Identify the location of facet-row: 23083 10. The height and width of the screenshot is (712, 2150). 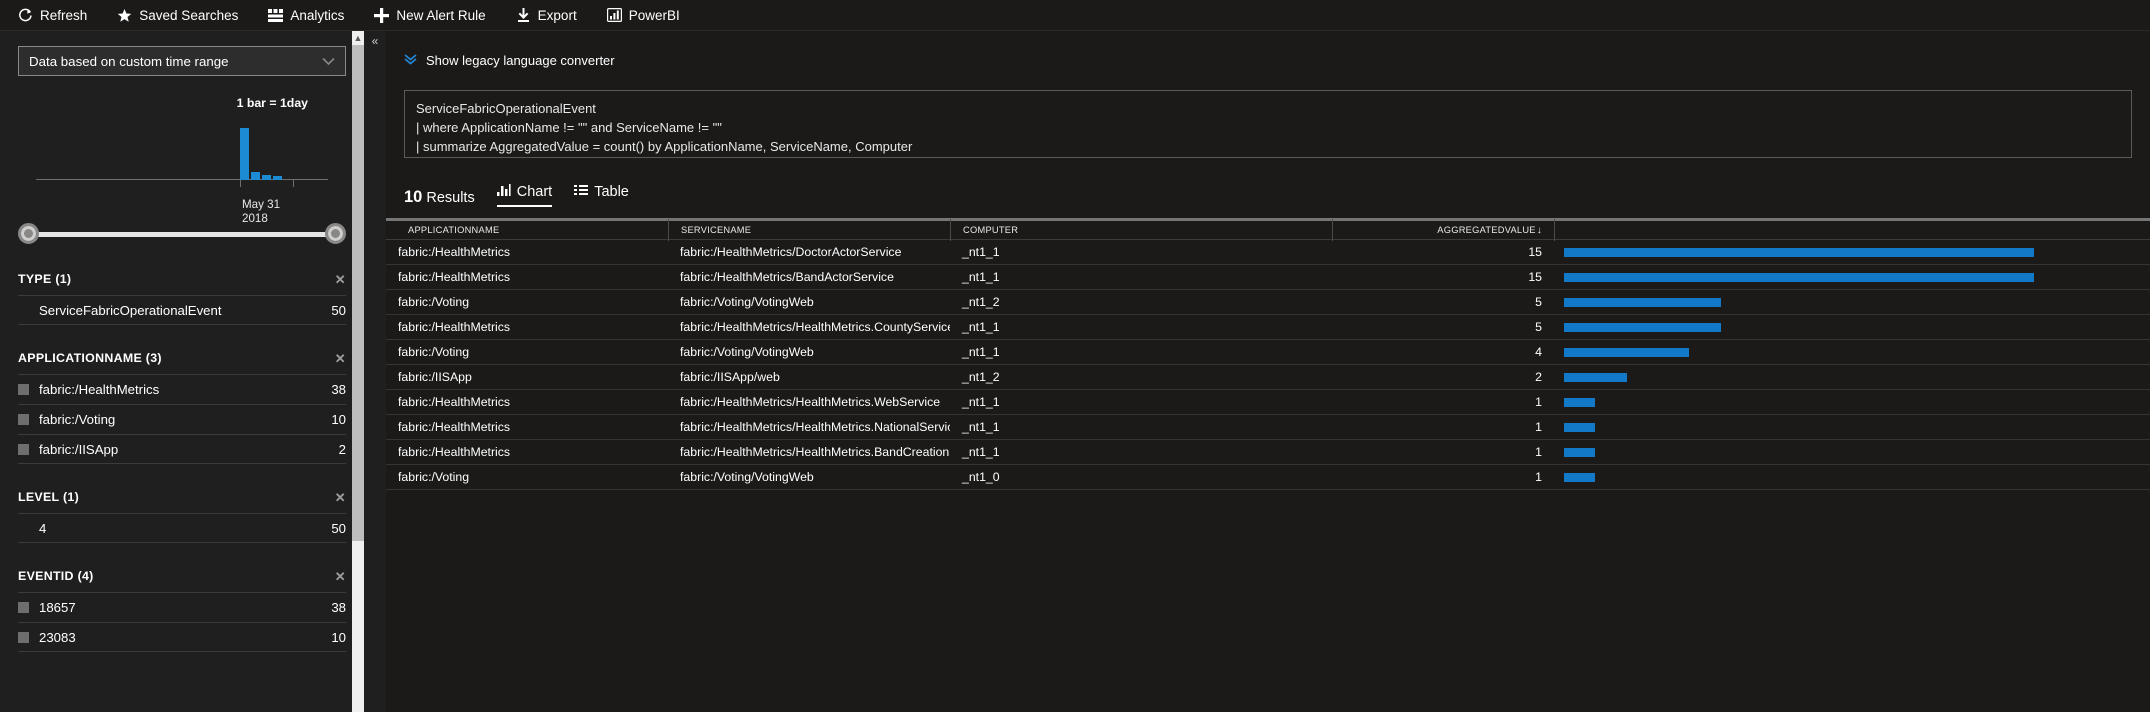
(182, 637).